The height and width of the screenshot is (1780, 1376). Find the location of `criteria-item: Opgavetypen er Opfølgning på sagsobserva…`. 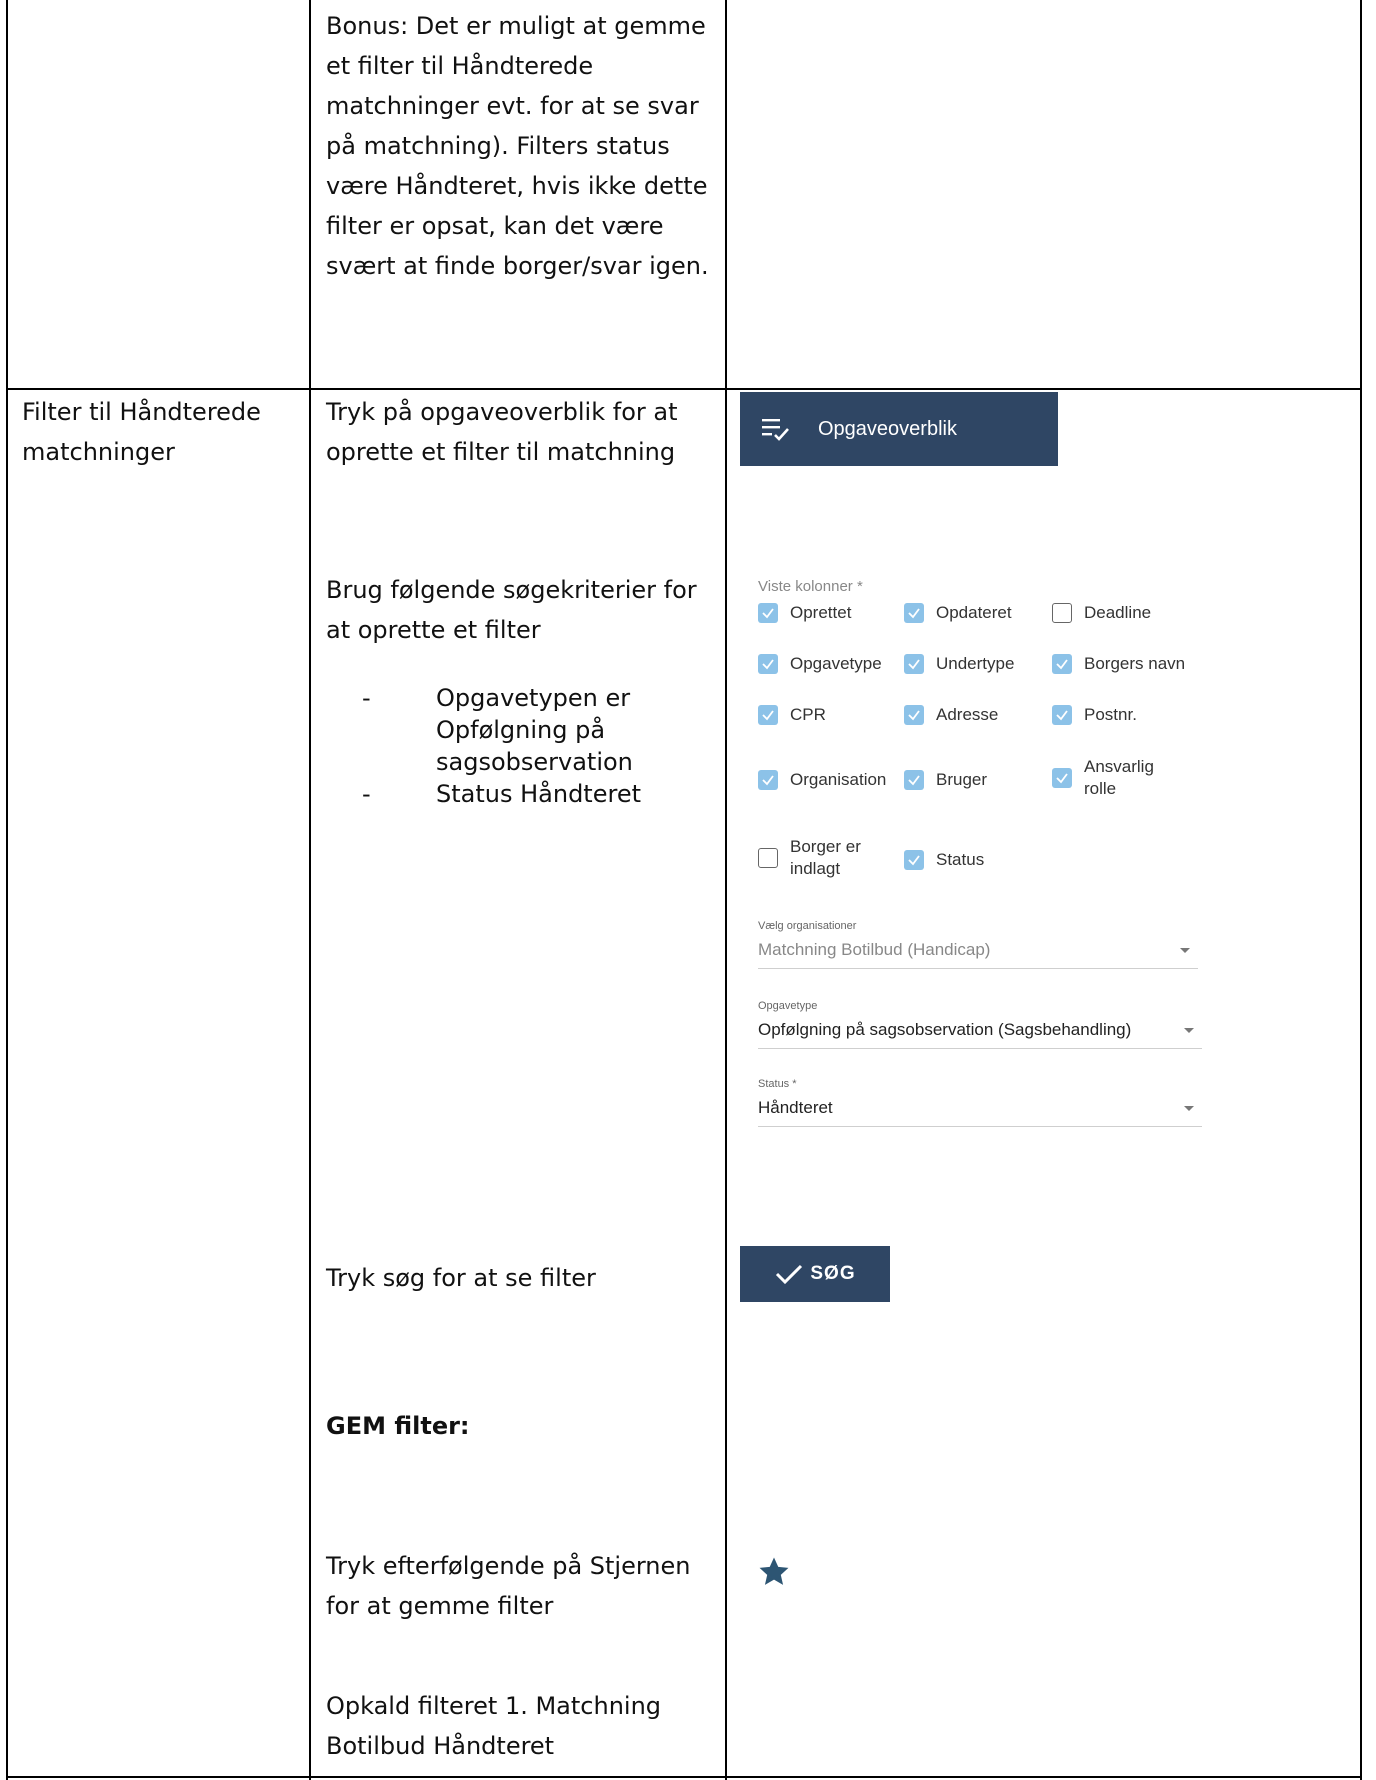

criteria-item: Opgavetypen er Opfølgning på sagsobserva… is located at coordinates (521, 730).